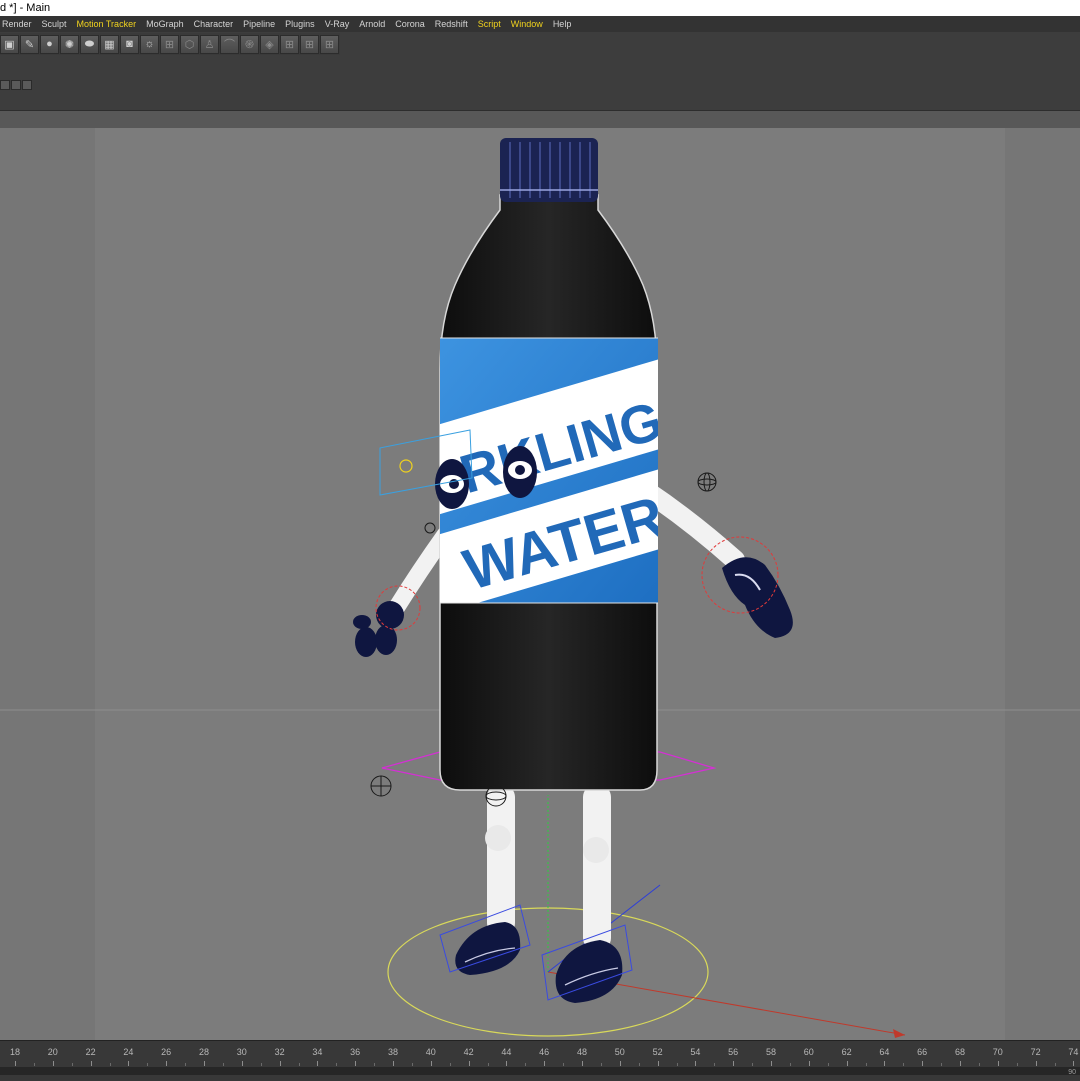 The width and height of the screenshot is (1080, 1081). What do you see at coordinates (90, 1052) in the screenshot?
I see `frame-label: 22` at bounding box center [90, 1052].